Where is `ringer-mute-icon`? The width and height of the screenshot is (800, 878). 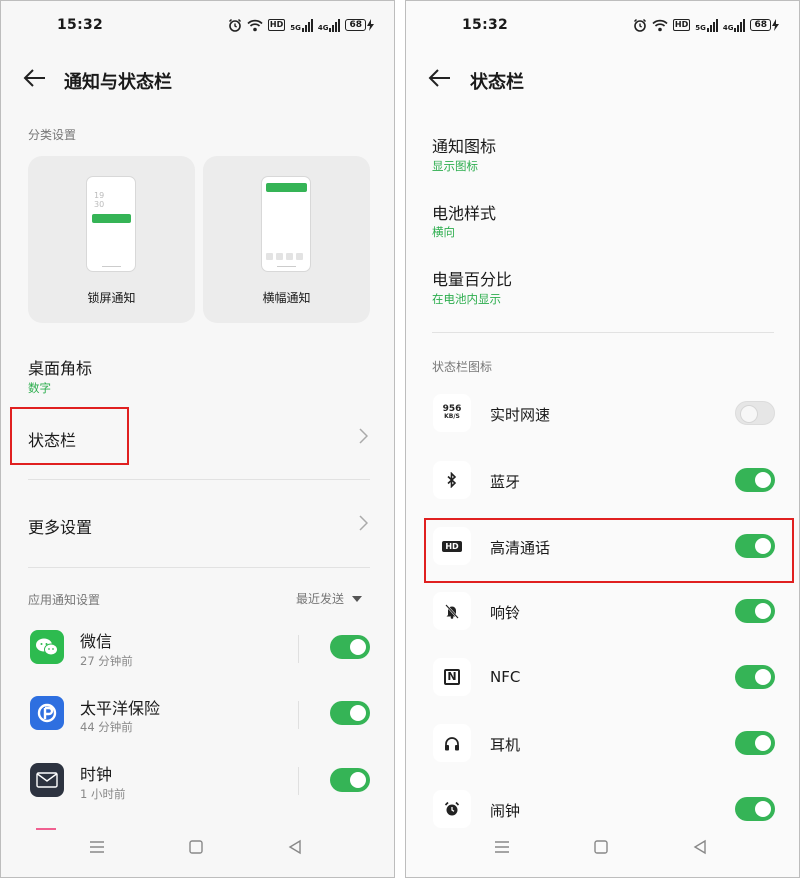
ringer-mute-icon is located at coordinates (452, 611).